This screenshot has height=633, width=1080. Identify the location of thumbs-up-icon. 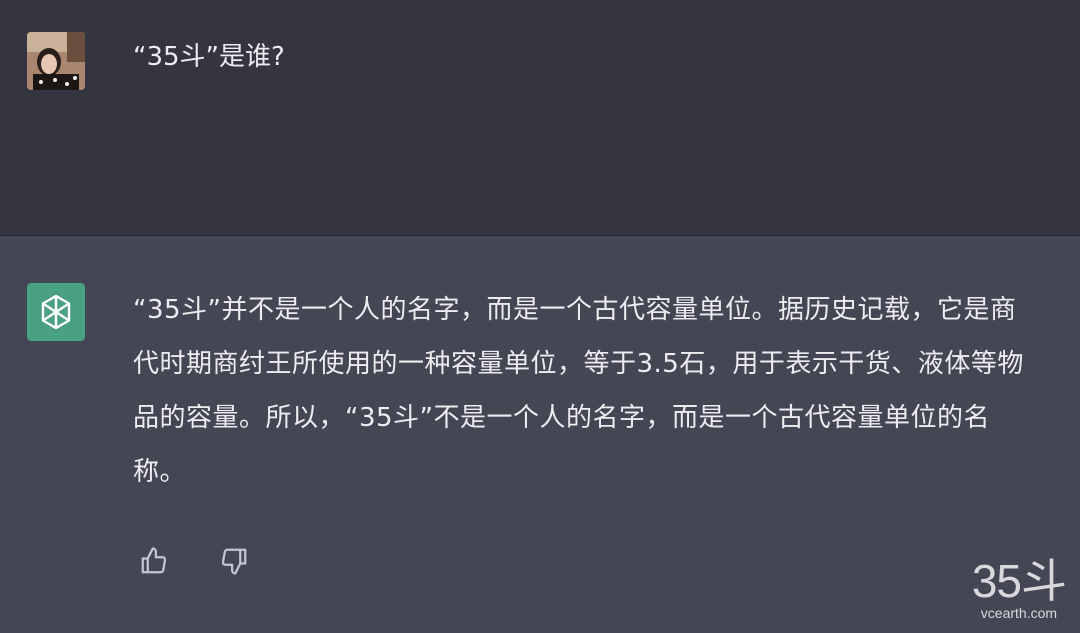
(154, 560).